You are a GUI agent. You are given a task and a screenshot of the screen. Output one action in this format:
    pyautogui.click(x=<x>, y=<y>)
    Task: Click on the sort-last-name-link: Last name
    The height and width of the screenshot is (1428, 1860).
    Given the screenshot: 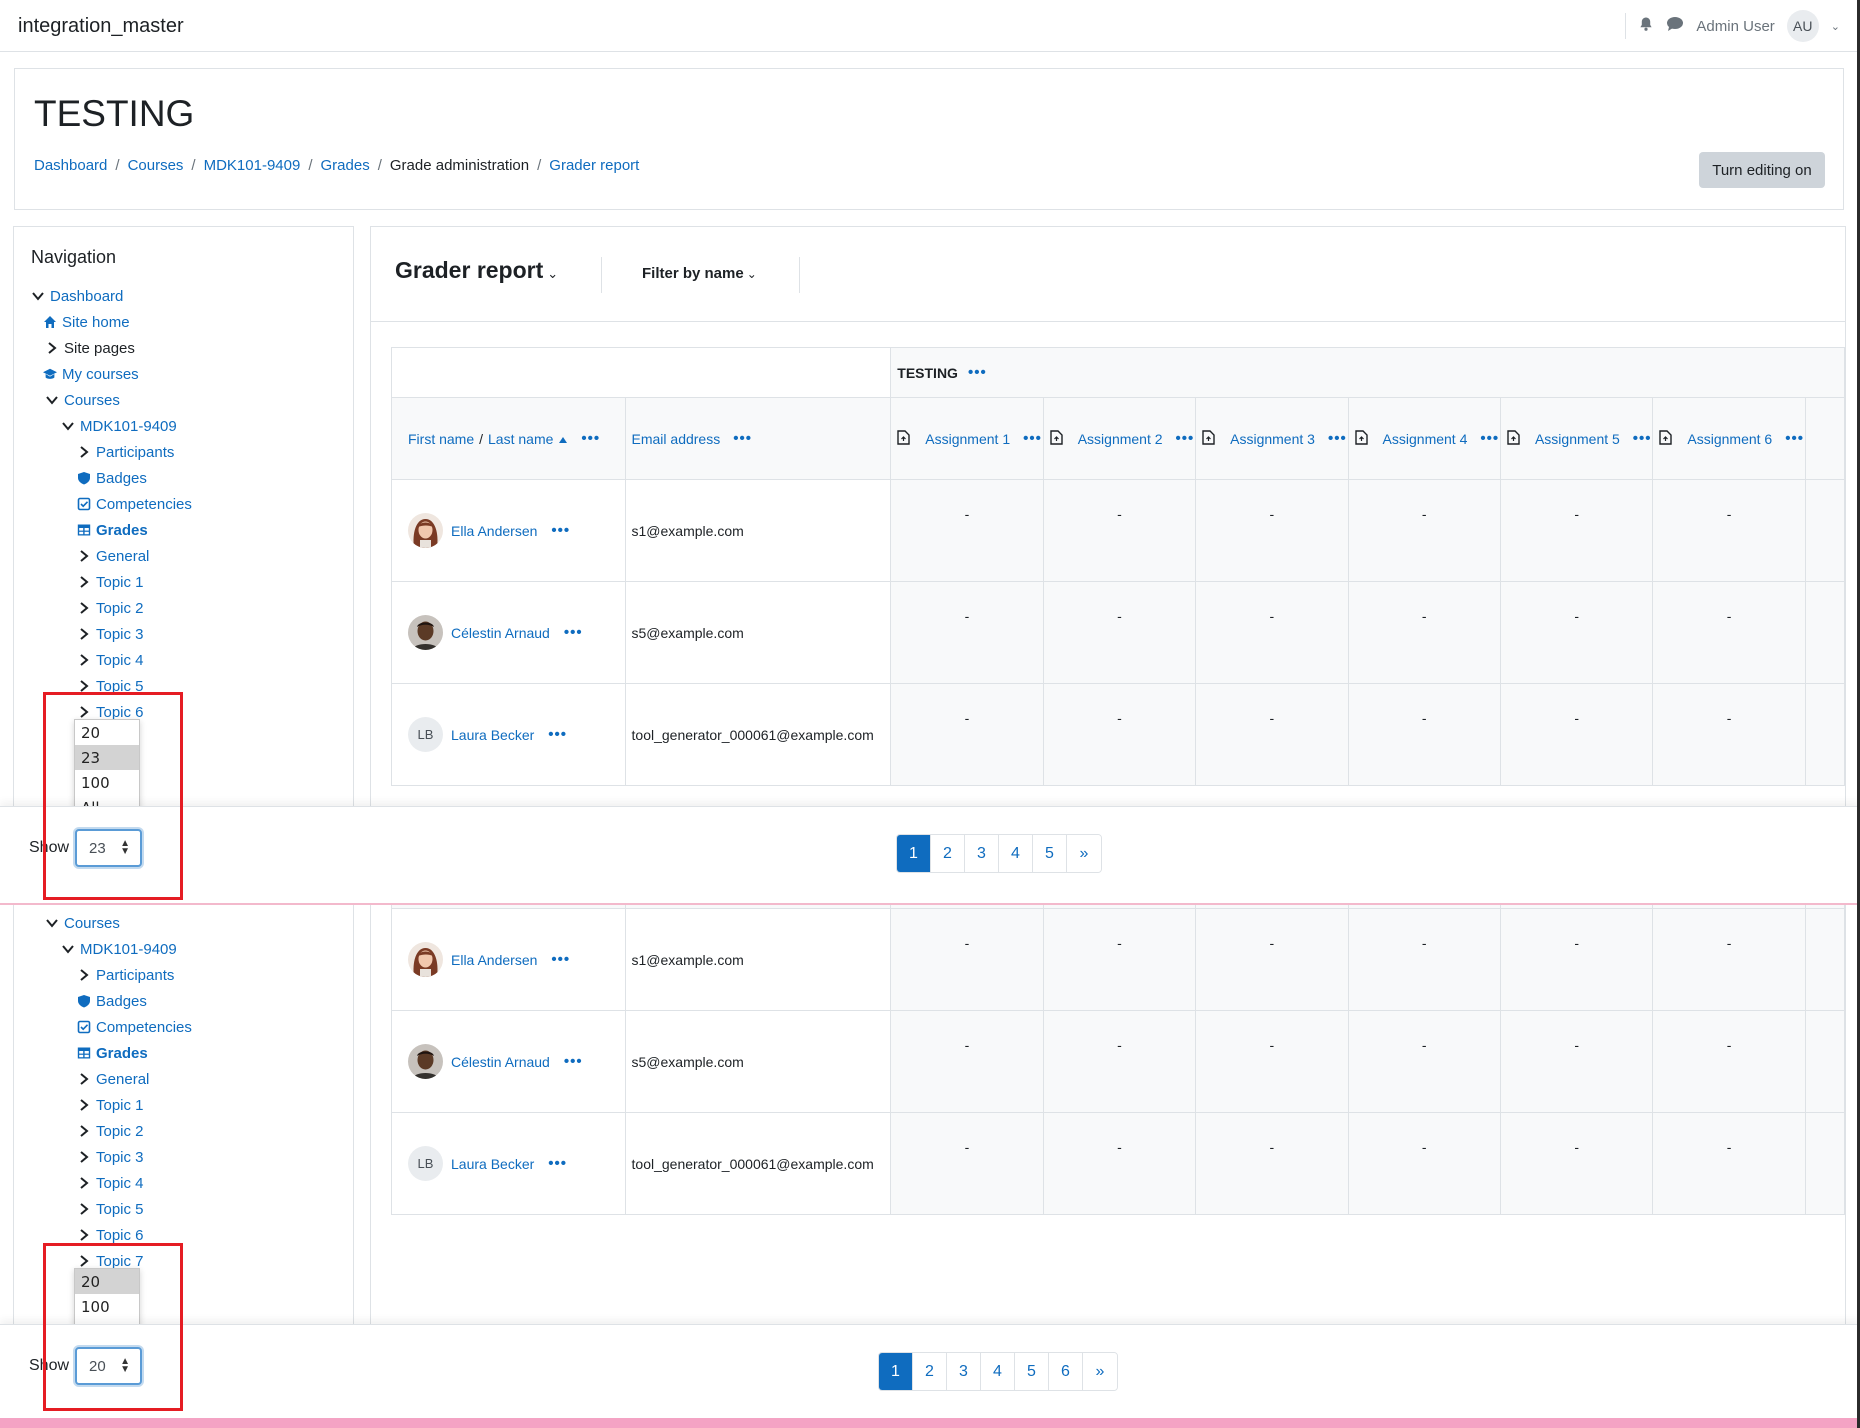 What is the action you would take?
    pyautogui.click(x=520, y=439)
    